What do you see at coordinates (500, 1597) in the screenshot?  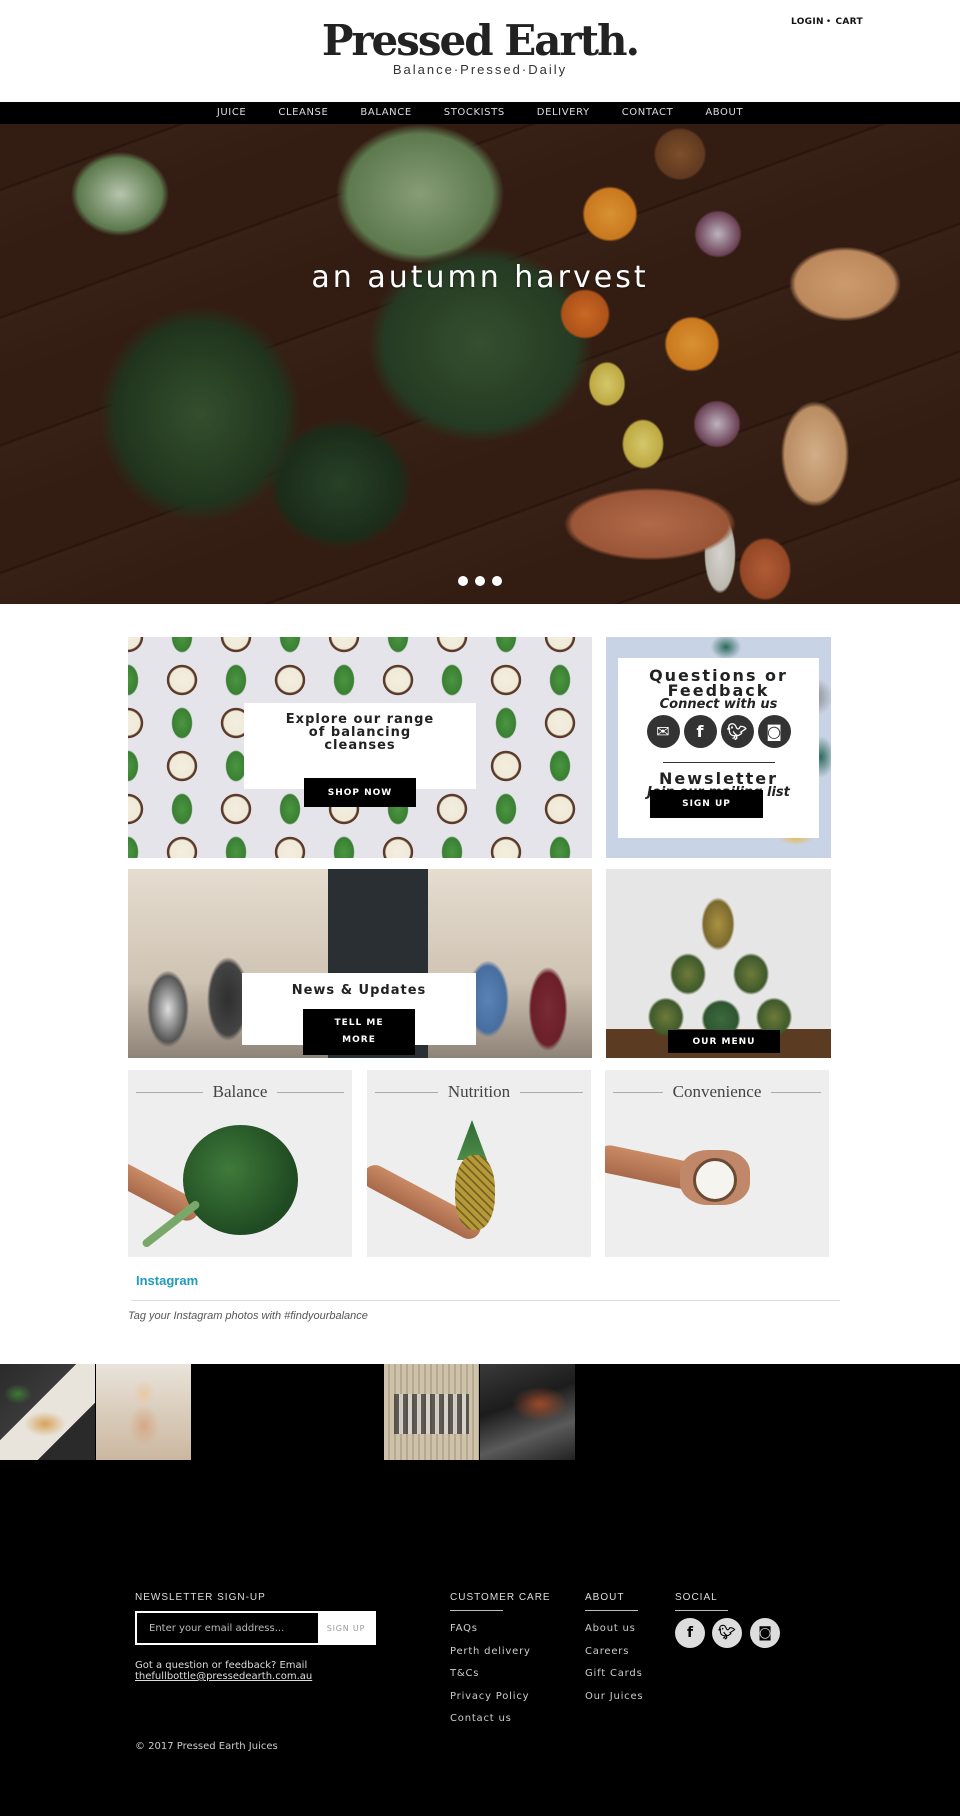 I see `customer-care-heading: CUSTOMER CARE` at bounding box center [500, 1597].